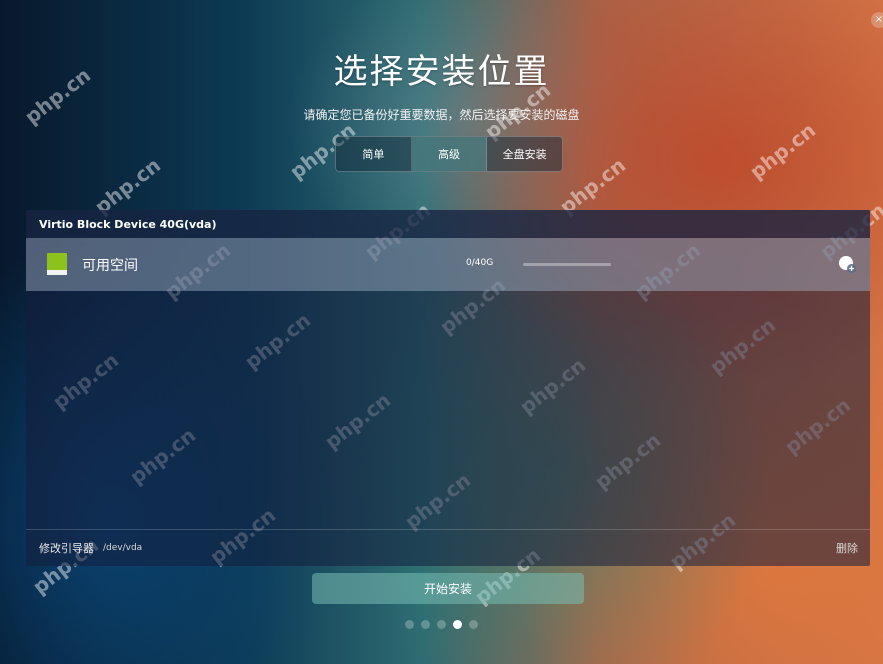 The height and width of the screenshot is (664, 883). I want to click on partition-label: 可用空间, so click(110, 266).